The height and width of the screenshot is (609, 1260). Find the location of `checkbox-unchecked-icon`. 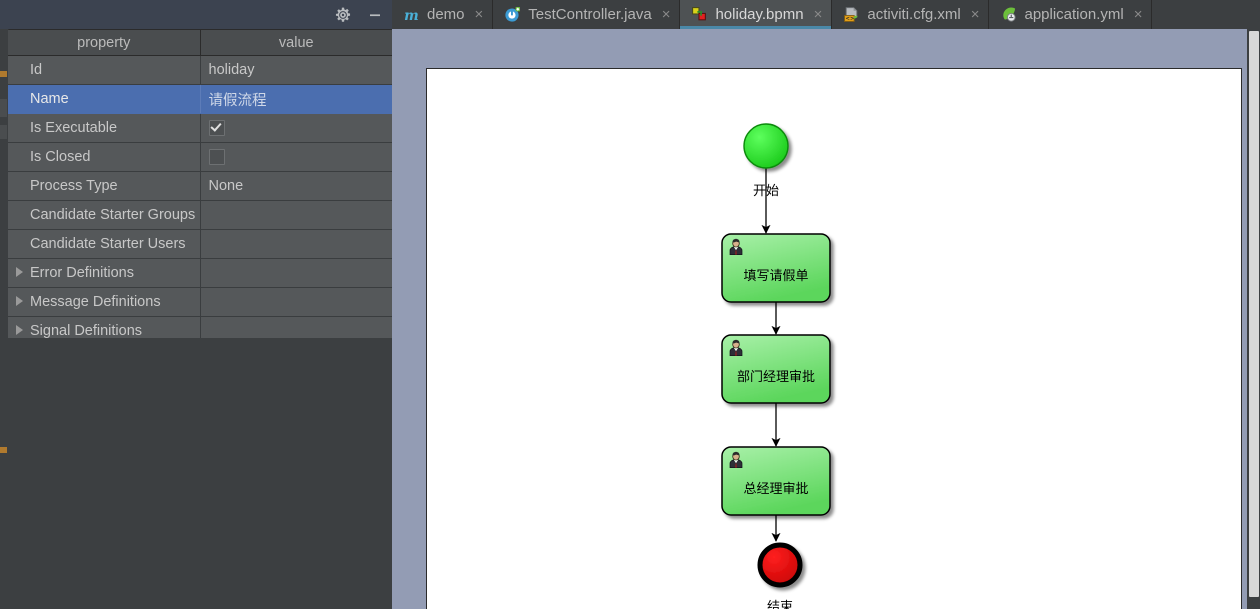

checkbox-unchecked-icon is located at coordinates (216, 157).